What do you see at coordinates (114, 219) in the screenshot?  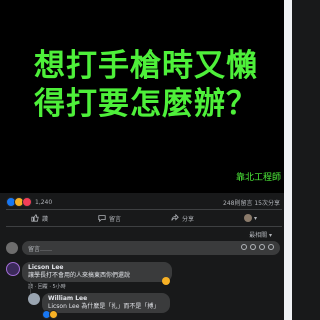 I see `comment-label: 留言` at bounding box center [114, 219].